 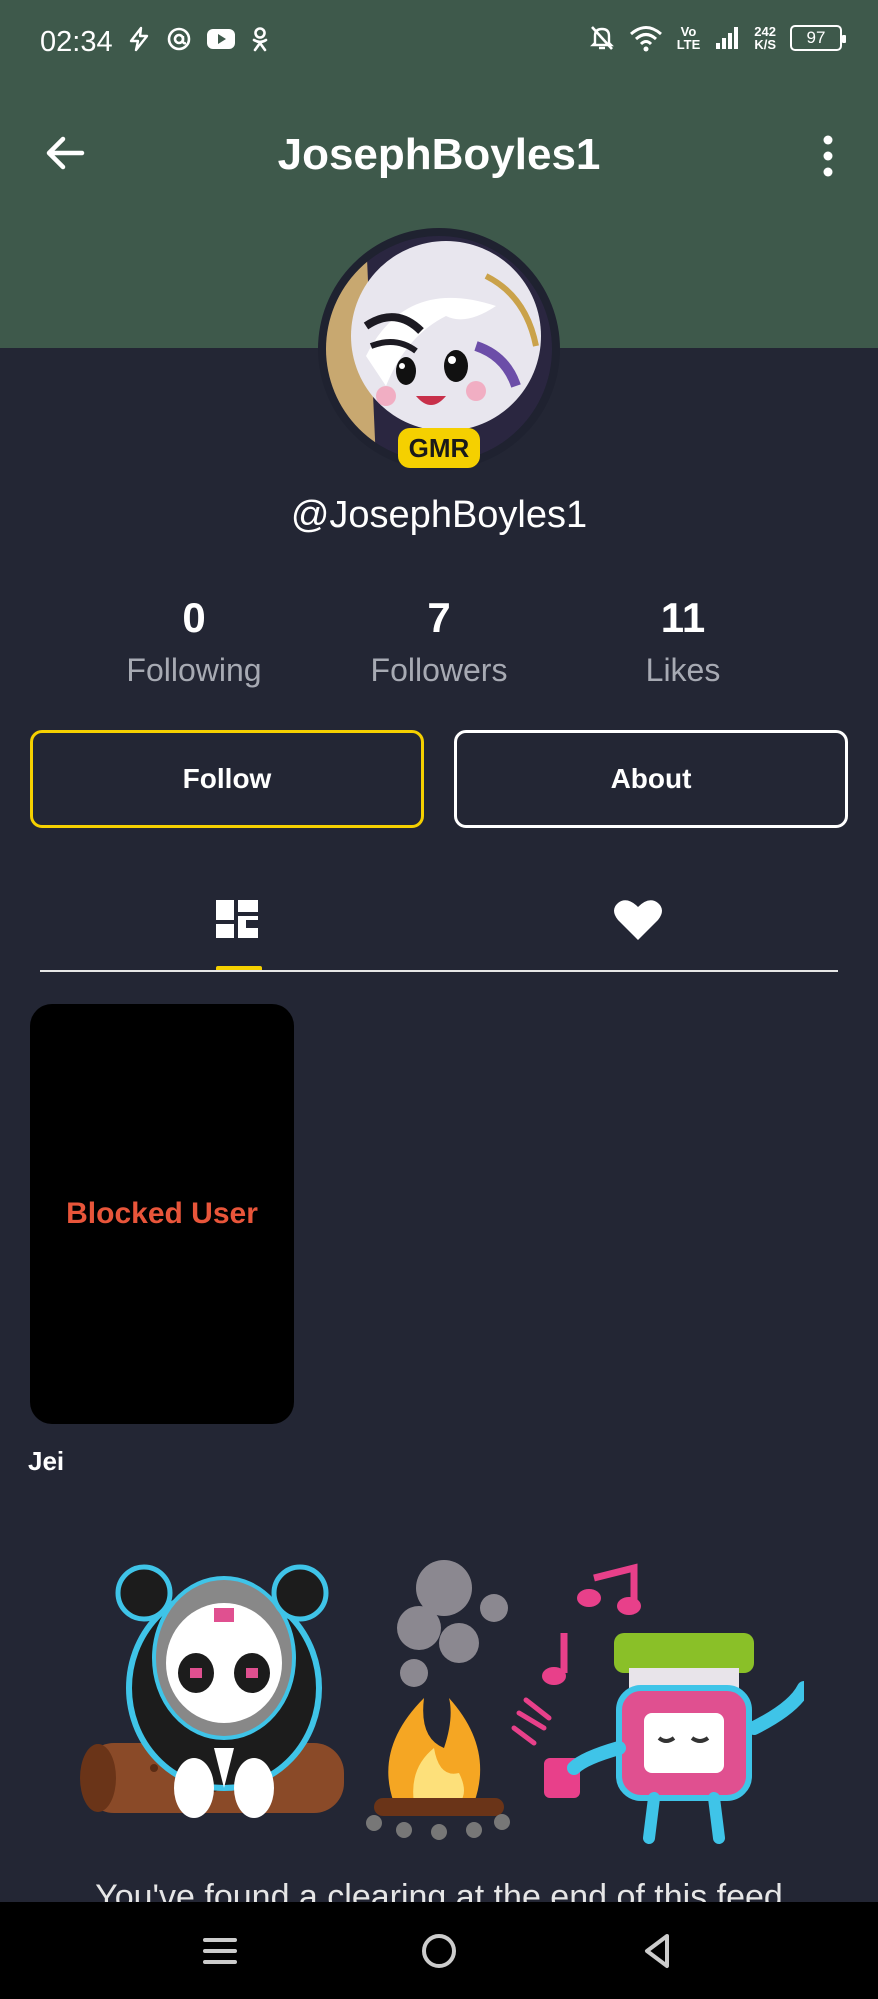 I want to click on stat-value: 0, so click(x=194, y=617).